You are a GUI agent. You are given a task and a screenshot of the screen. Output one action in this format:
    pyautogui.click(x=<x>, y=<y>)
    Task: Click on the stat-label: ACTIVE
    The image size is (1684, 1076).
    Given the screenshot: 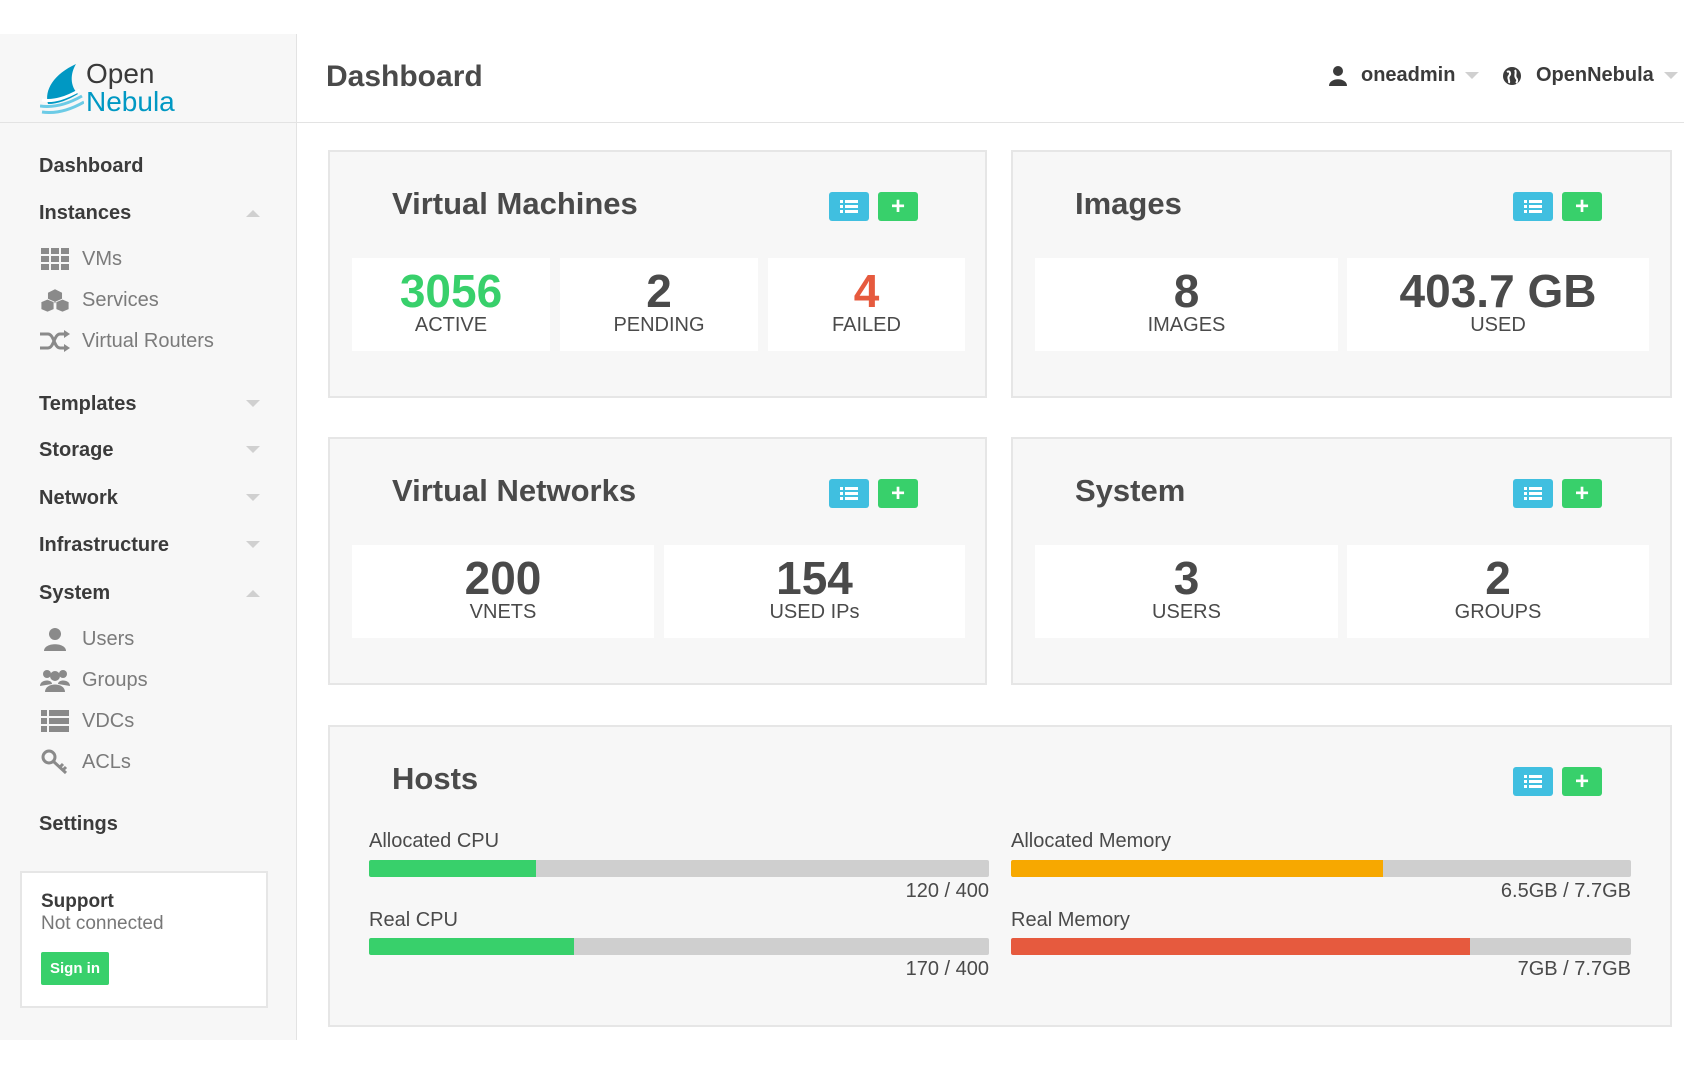 What is the action you would take?
    pyautogui.click(x=451, y=325)
    